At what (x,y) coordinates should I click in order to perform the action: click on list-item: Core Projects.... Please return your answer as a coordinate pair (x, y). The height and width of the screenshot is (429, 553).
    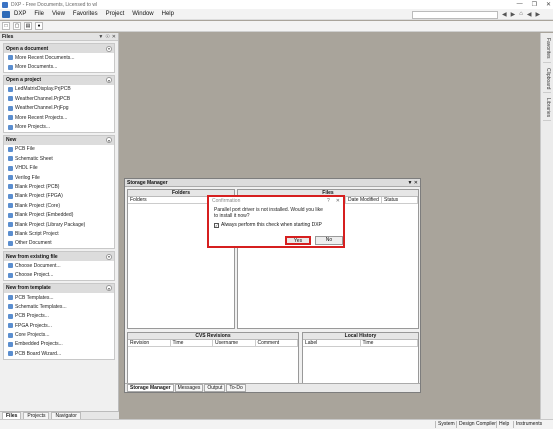
    Looking at the image, I should click on (59, 334).